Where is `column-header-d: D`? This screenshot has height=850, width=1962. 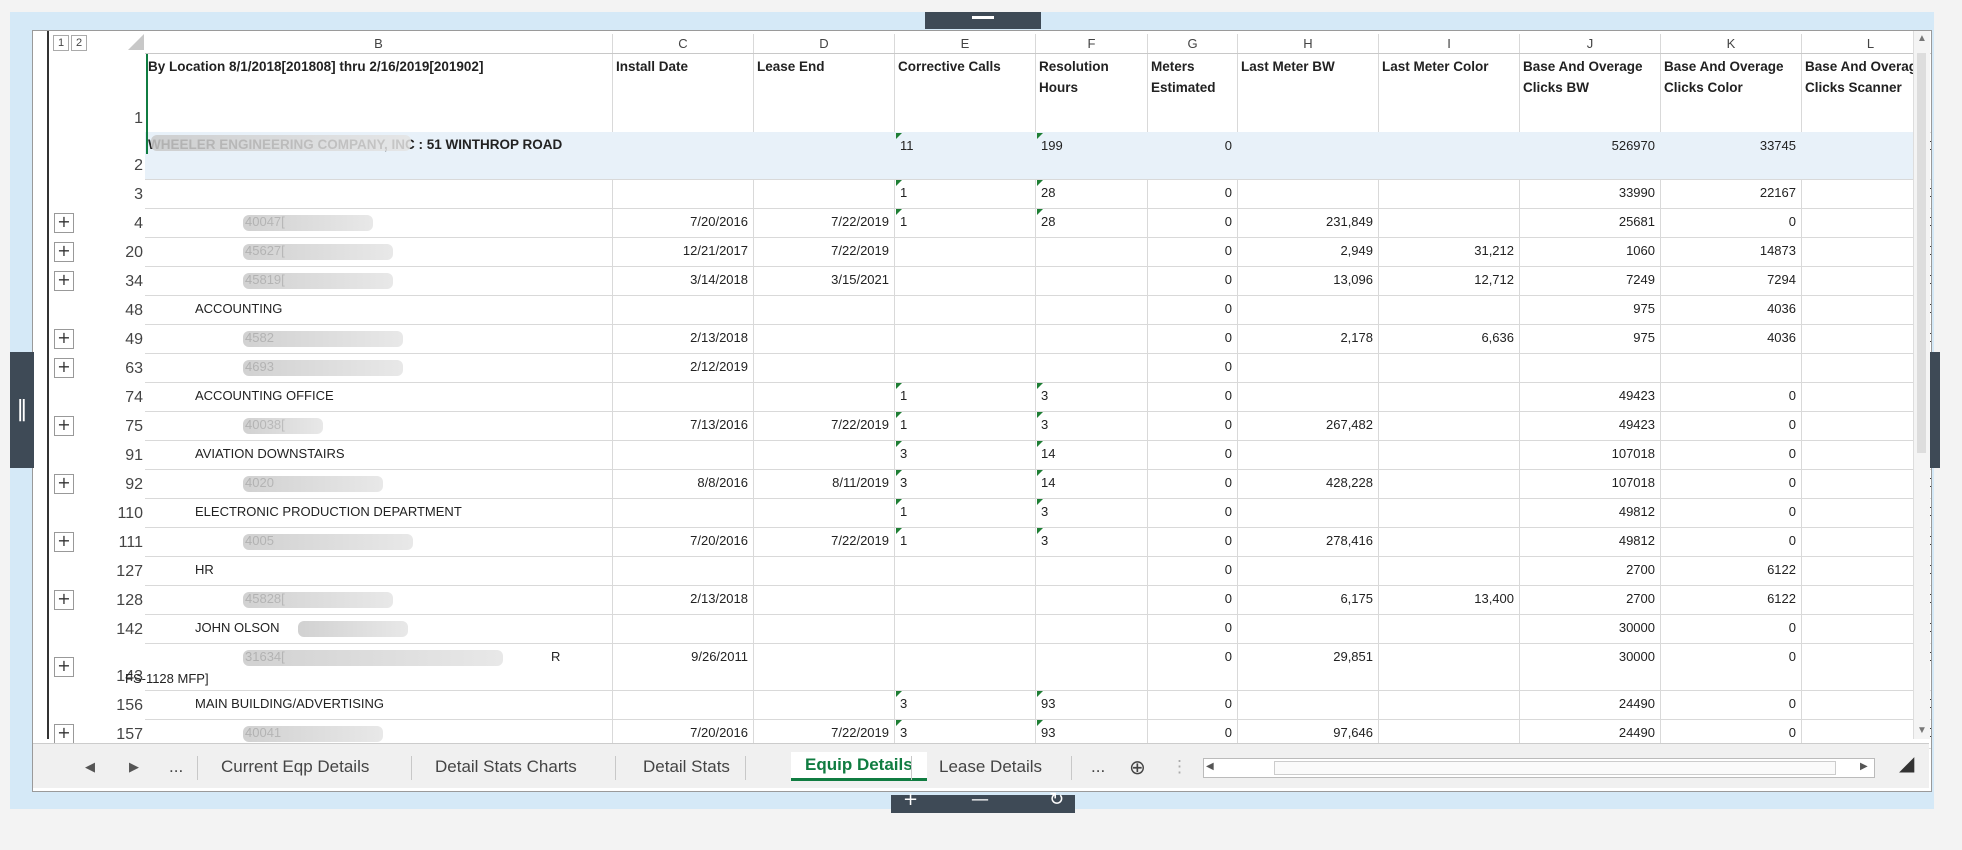 column-header-d: D is located at coordinates (824, 43).